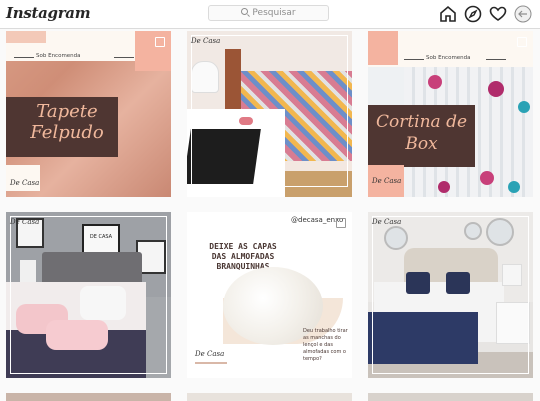 Image resolution: width=540 pixels, height=401 pixels. I want to click on post-title: Tapete Felpudo, so click(67, 122).